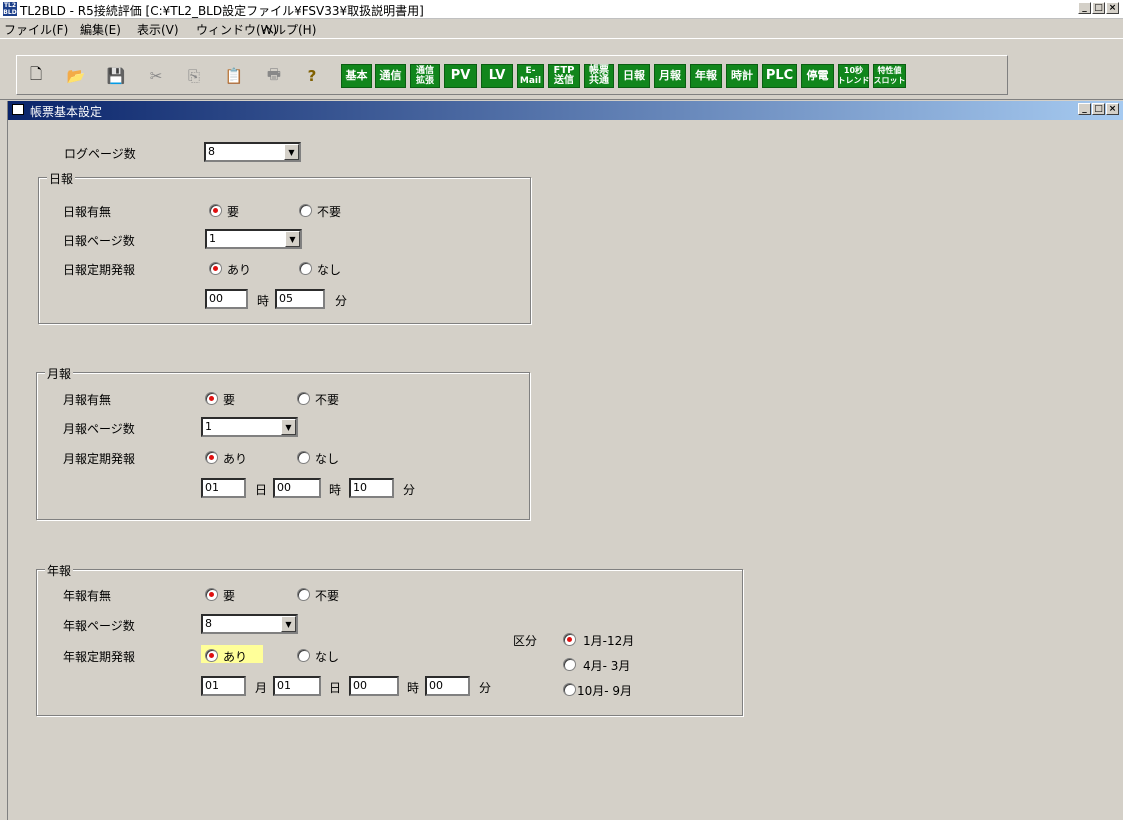  I want to click on monthly-pages-select: 1 ▼, so click(249, 427).